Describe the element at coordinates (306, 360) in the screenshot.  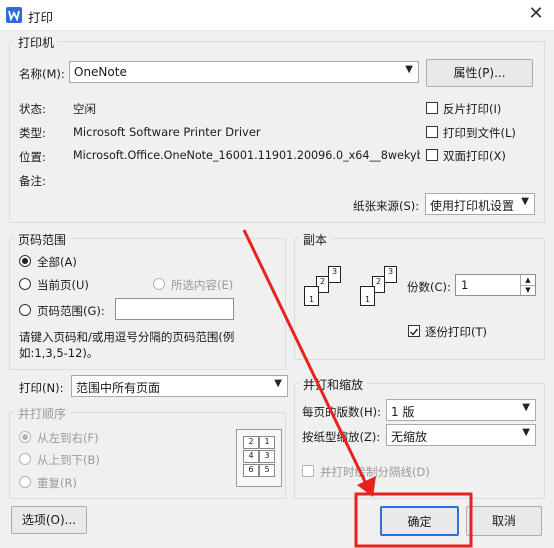
I see `annotation-arrow-line` at that location.